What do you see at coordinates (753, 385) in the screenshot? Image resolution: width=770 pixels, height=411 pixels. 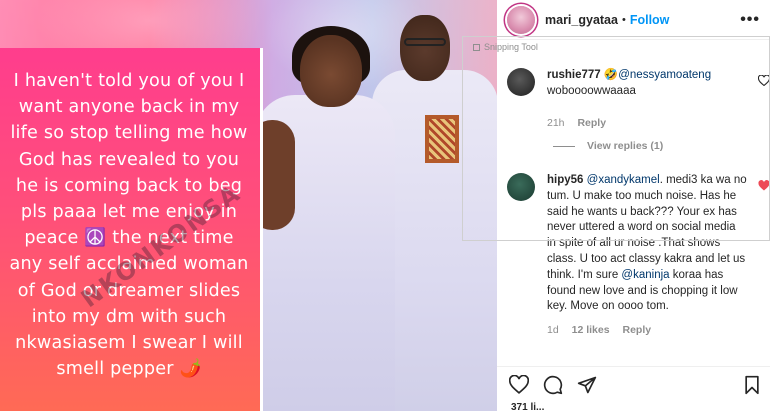 I see `bookmark-icon` at bounding box center [753, 385].